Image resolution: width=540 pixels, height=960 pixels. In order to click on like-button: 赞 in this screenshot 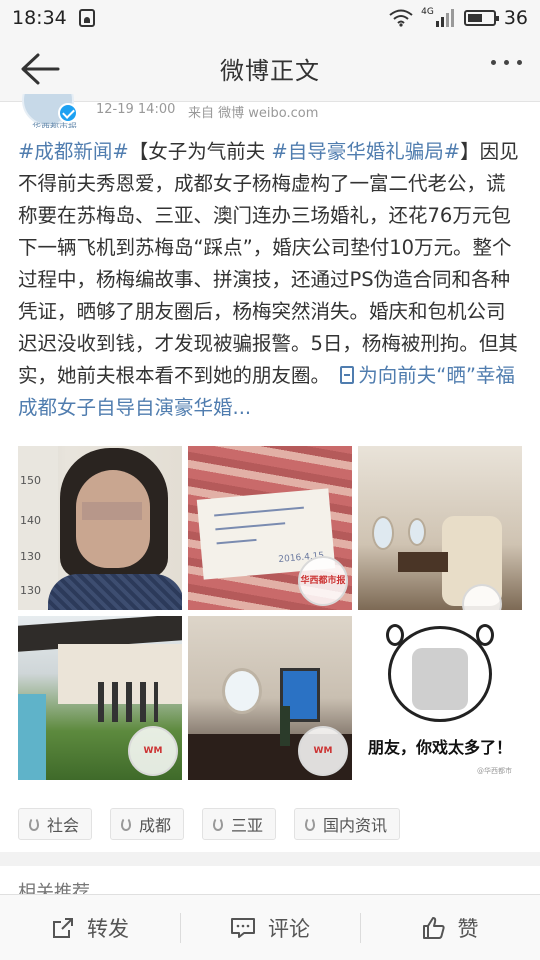, I will do `click(450, 927)`.